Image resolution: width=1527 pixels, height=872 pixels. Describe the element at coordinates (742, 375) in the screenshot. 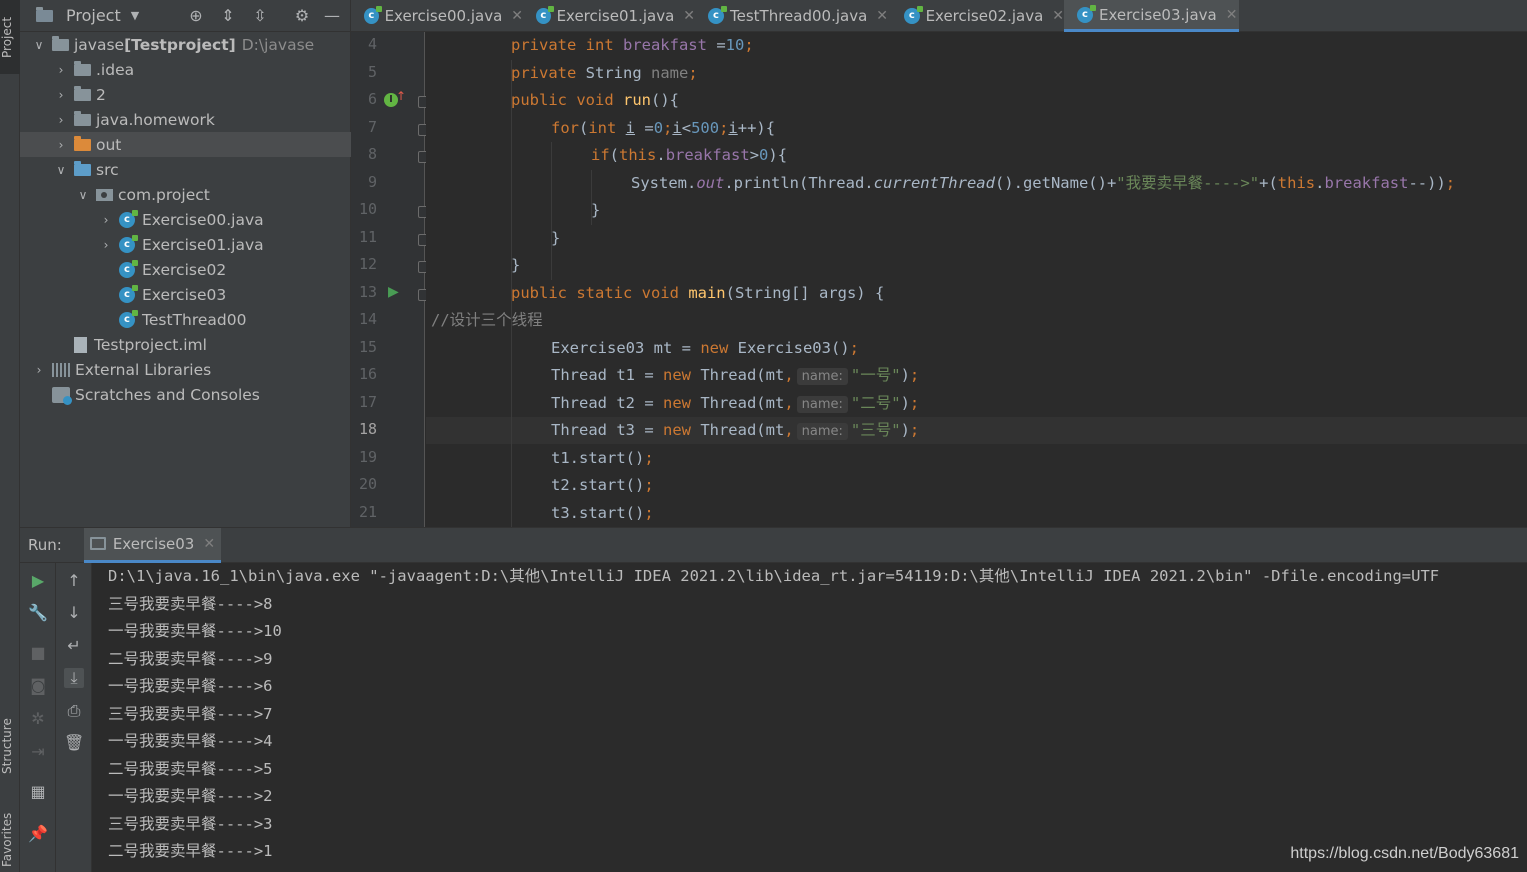

I see `code-token: Thread(mt` at that location.